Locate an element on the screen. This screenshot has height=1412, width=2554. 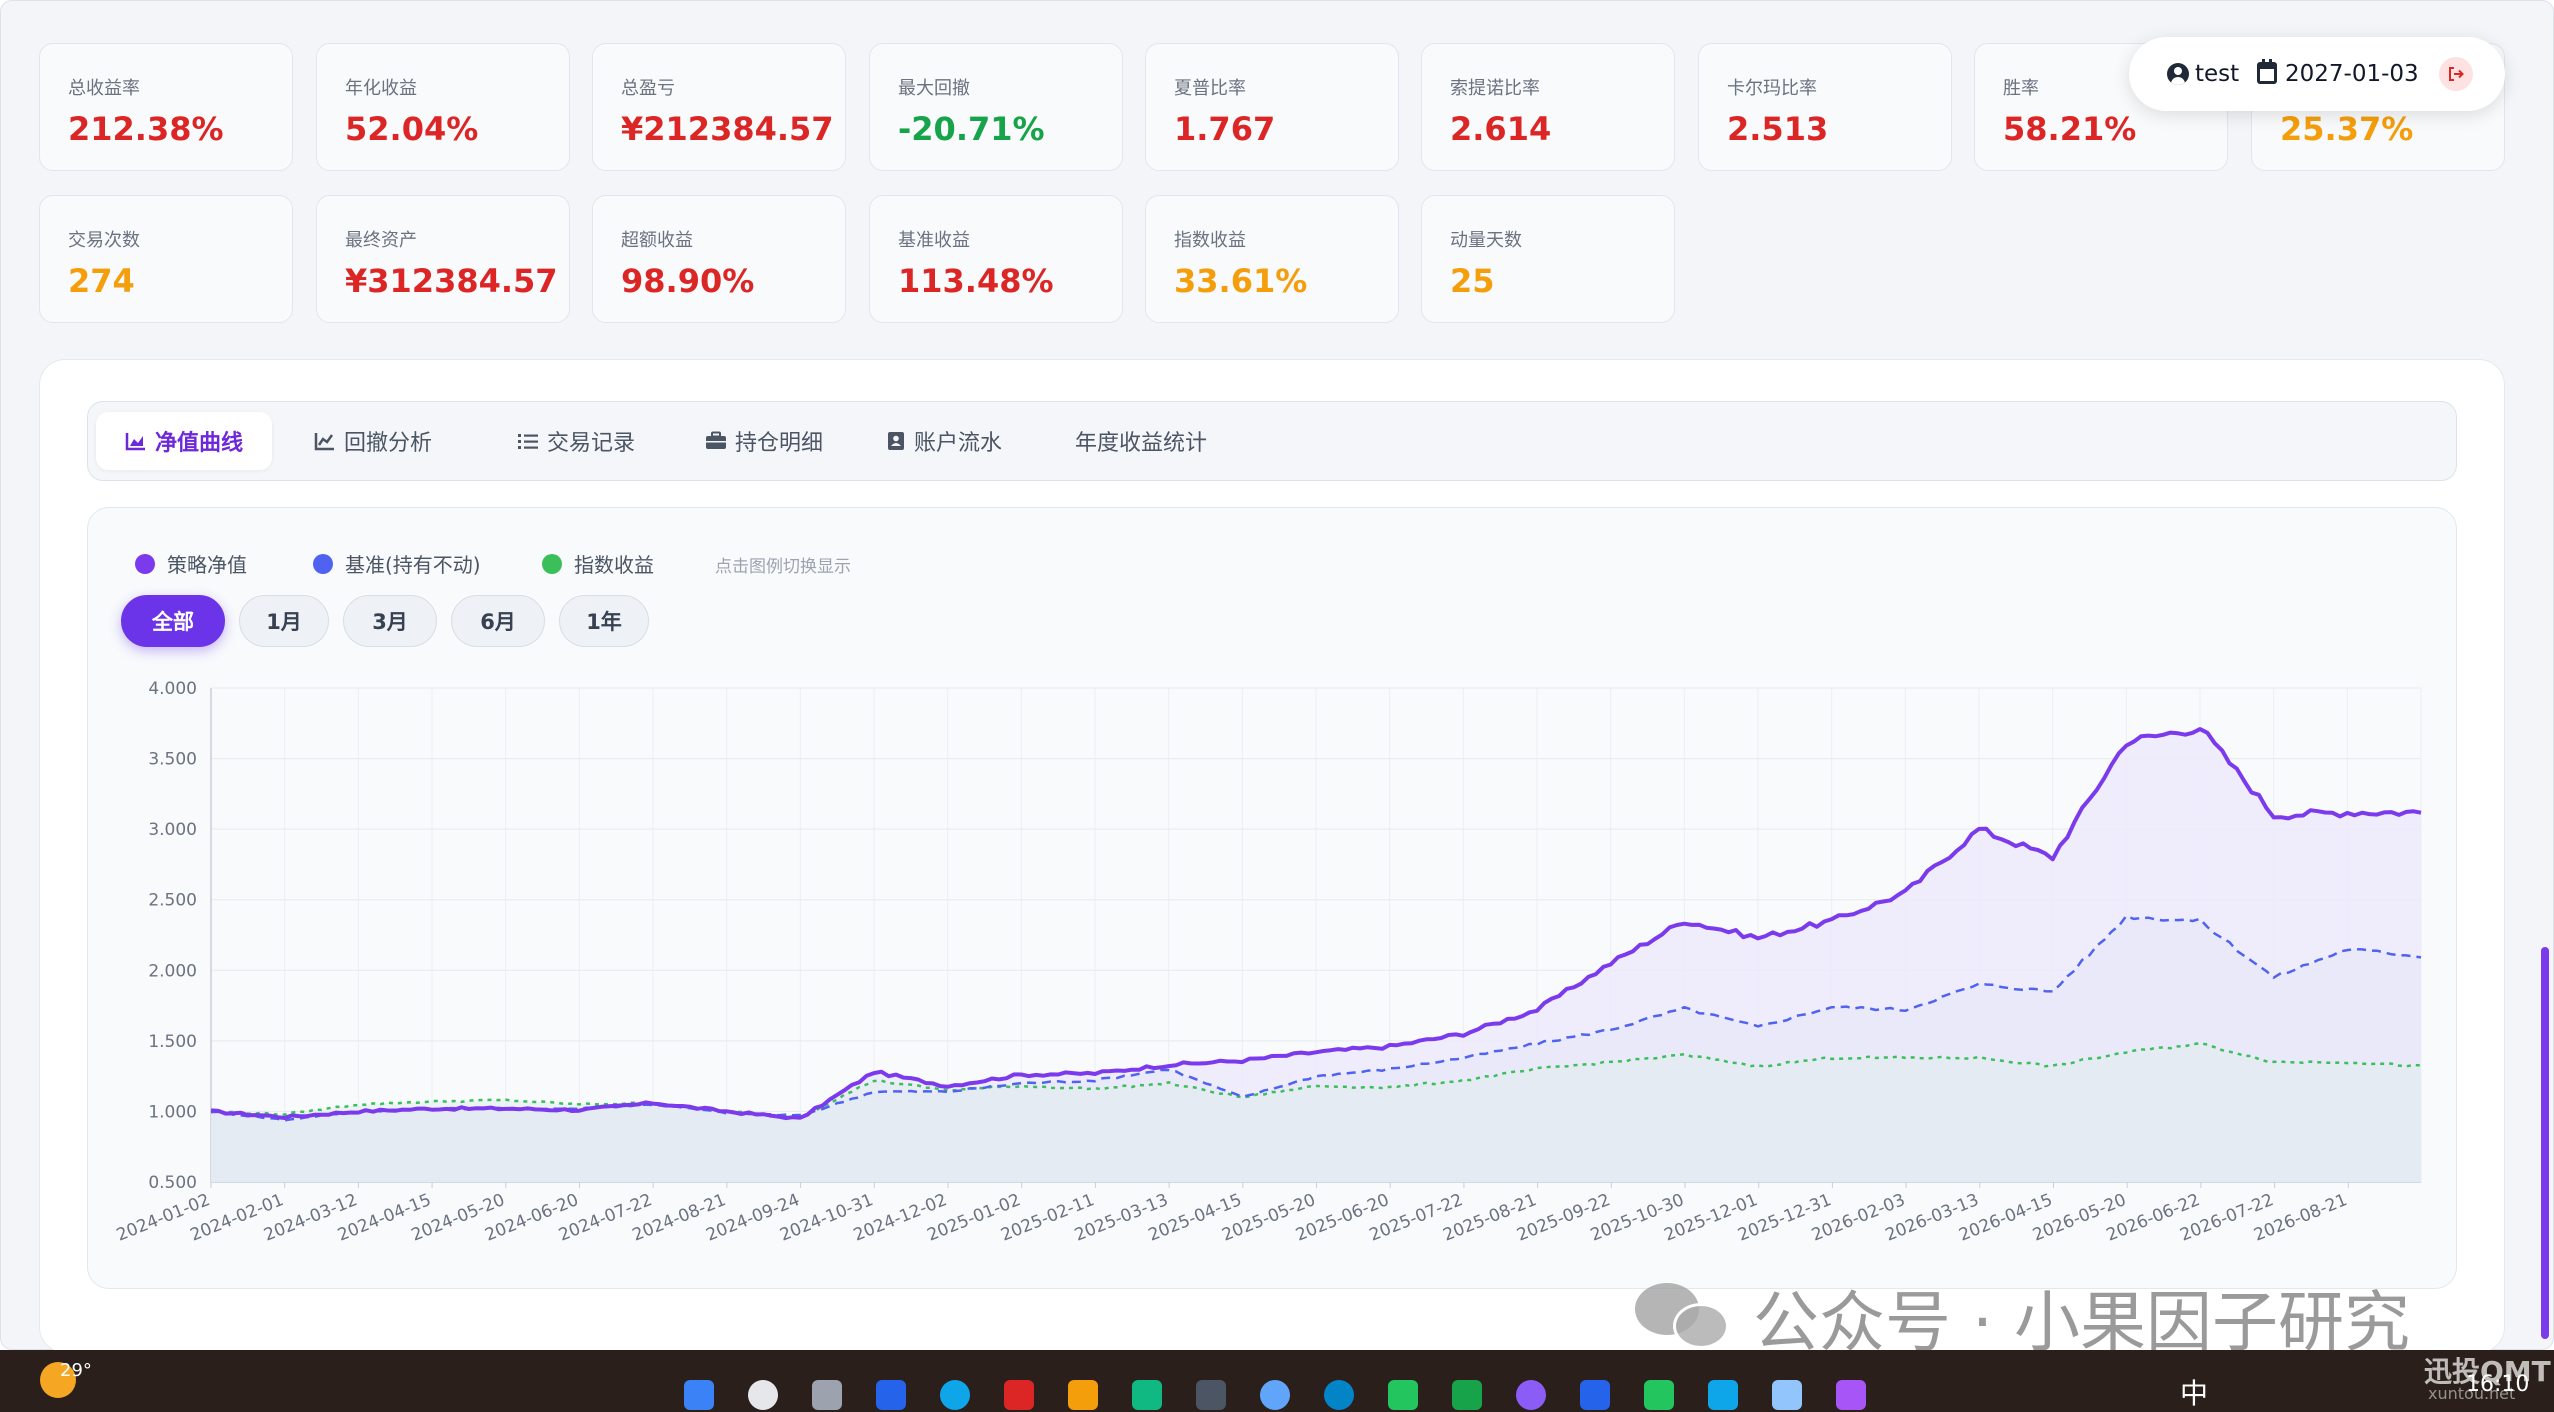
stat-card: 夏普比率 1.767 is located at coordinates (1272, 107).